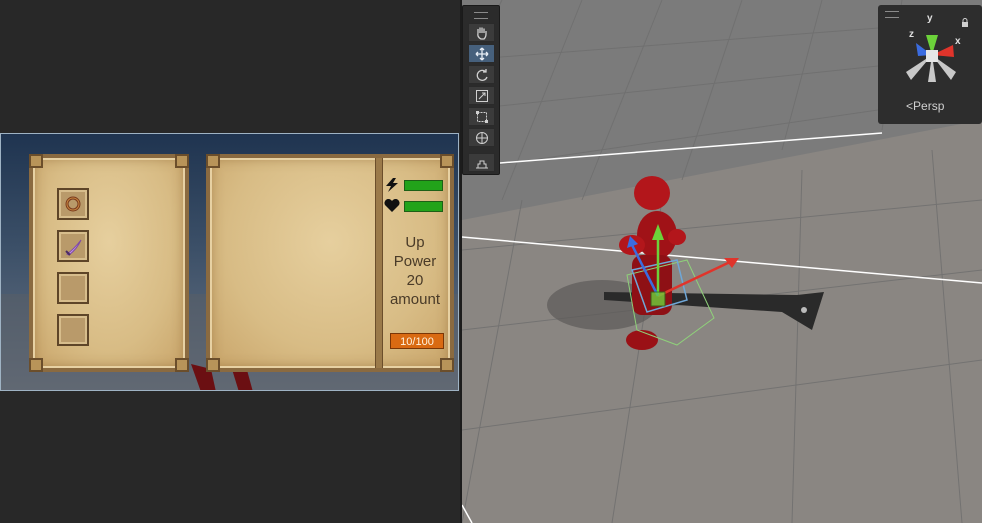 This screenshot has height=523, width=982. I want to click on curved-sword-icon, so click(73, 247).